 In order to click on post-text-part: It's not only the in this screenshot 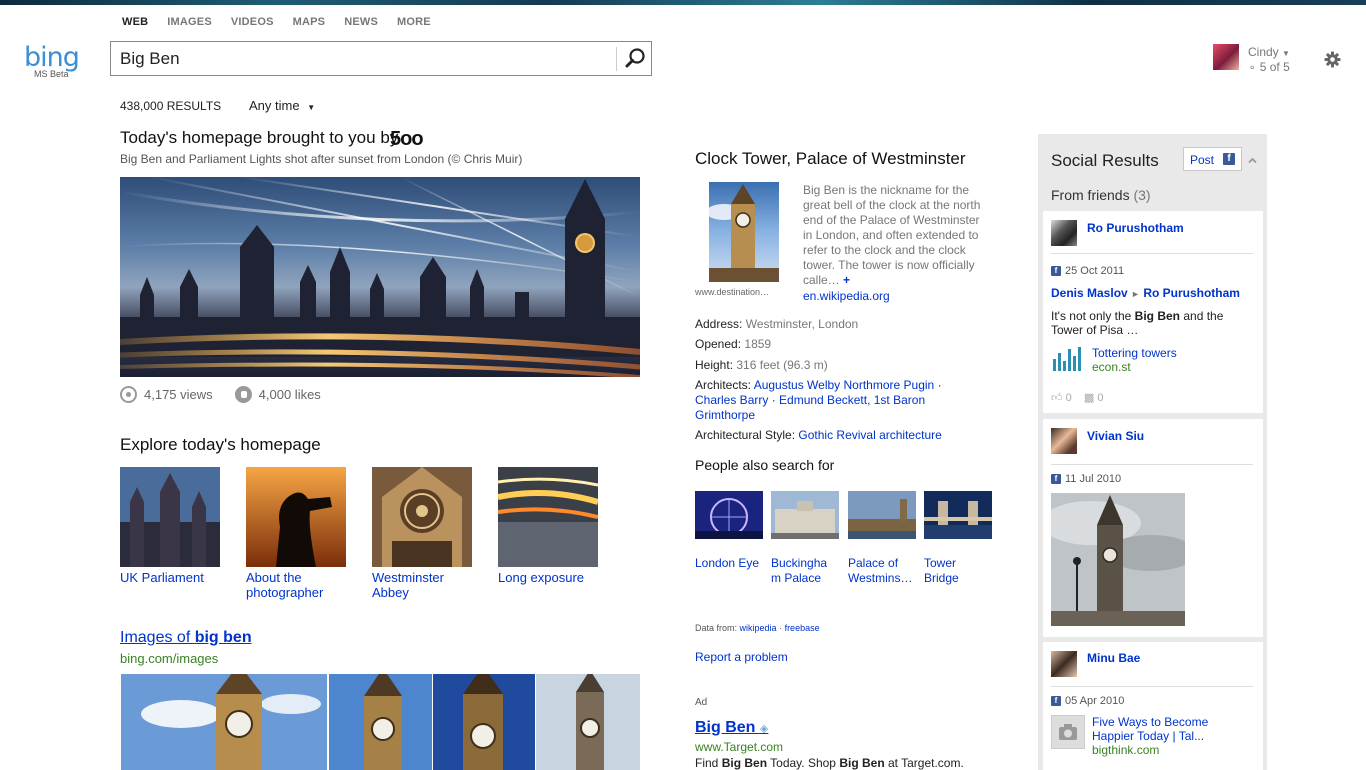, I will do `click(1093, 316)`.